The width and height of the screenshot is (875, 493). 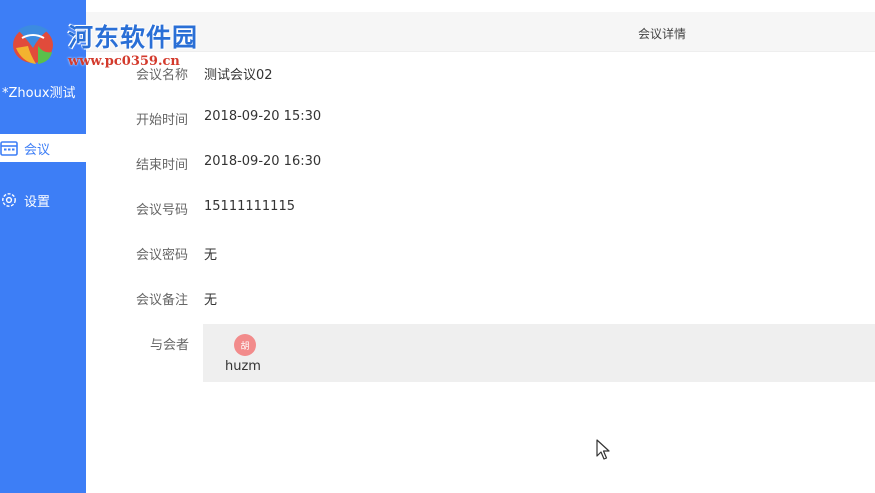 I want to click on user-name: *Zhoux测试, so click(x=39, y=93).